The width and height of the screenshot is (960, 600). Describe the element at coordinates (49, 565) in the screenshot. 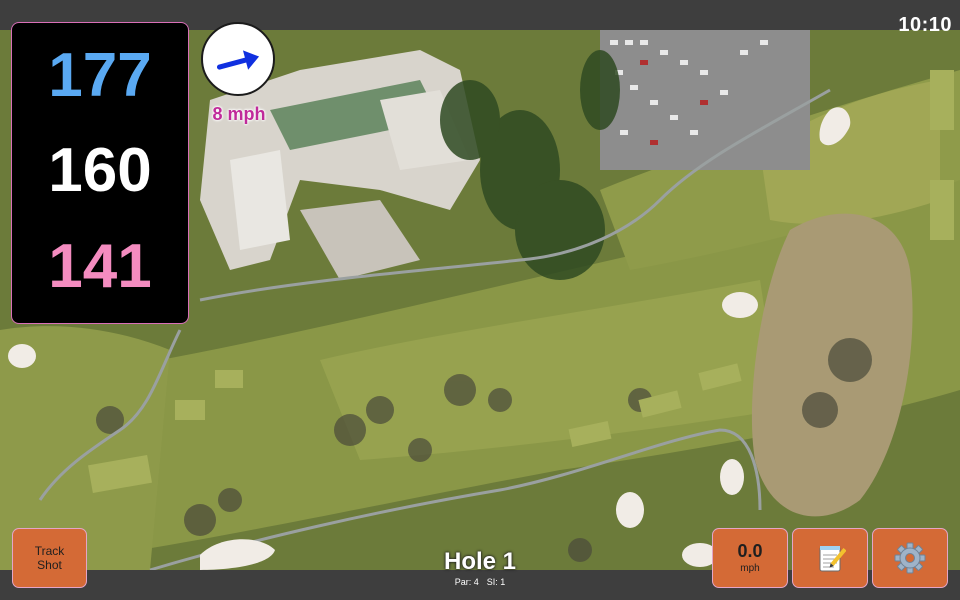

I see `track-shot-label-line2: Shot` at that location.